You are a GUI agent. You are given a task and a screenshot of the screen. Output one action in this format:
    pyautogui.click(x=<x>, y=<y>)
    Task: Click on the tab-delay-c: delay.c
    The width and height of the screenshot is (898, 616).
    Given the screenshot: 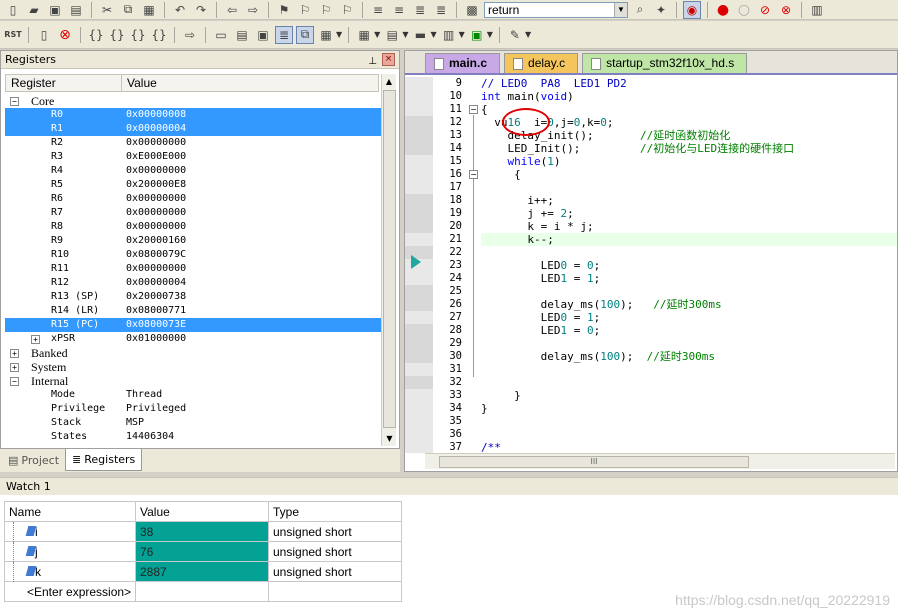 What is the action you would take?
    pyautogui.click(x=541, y=63)
    